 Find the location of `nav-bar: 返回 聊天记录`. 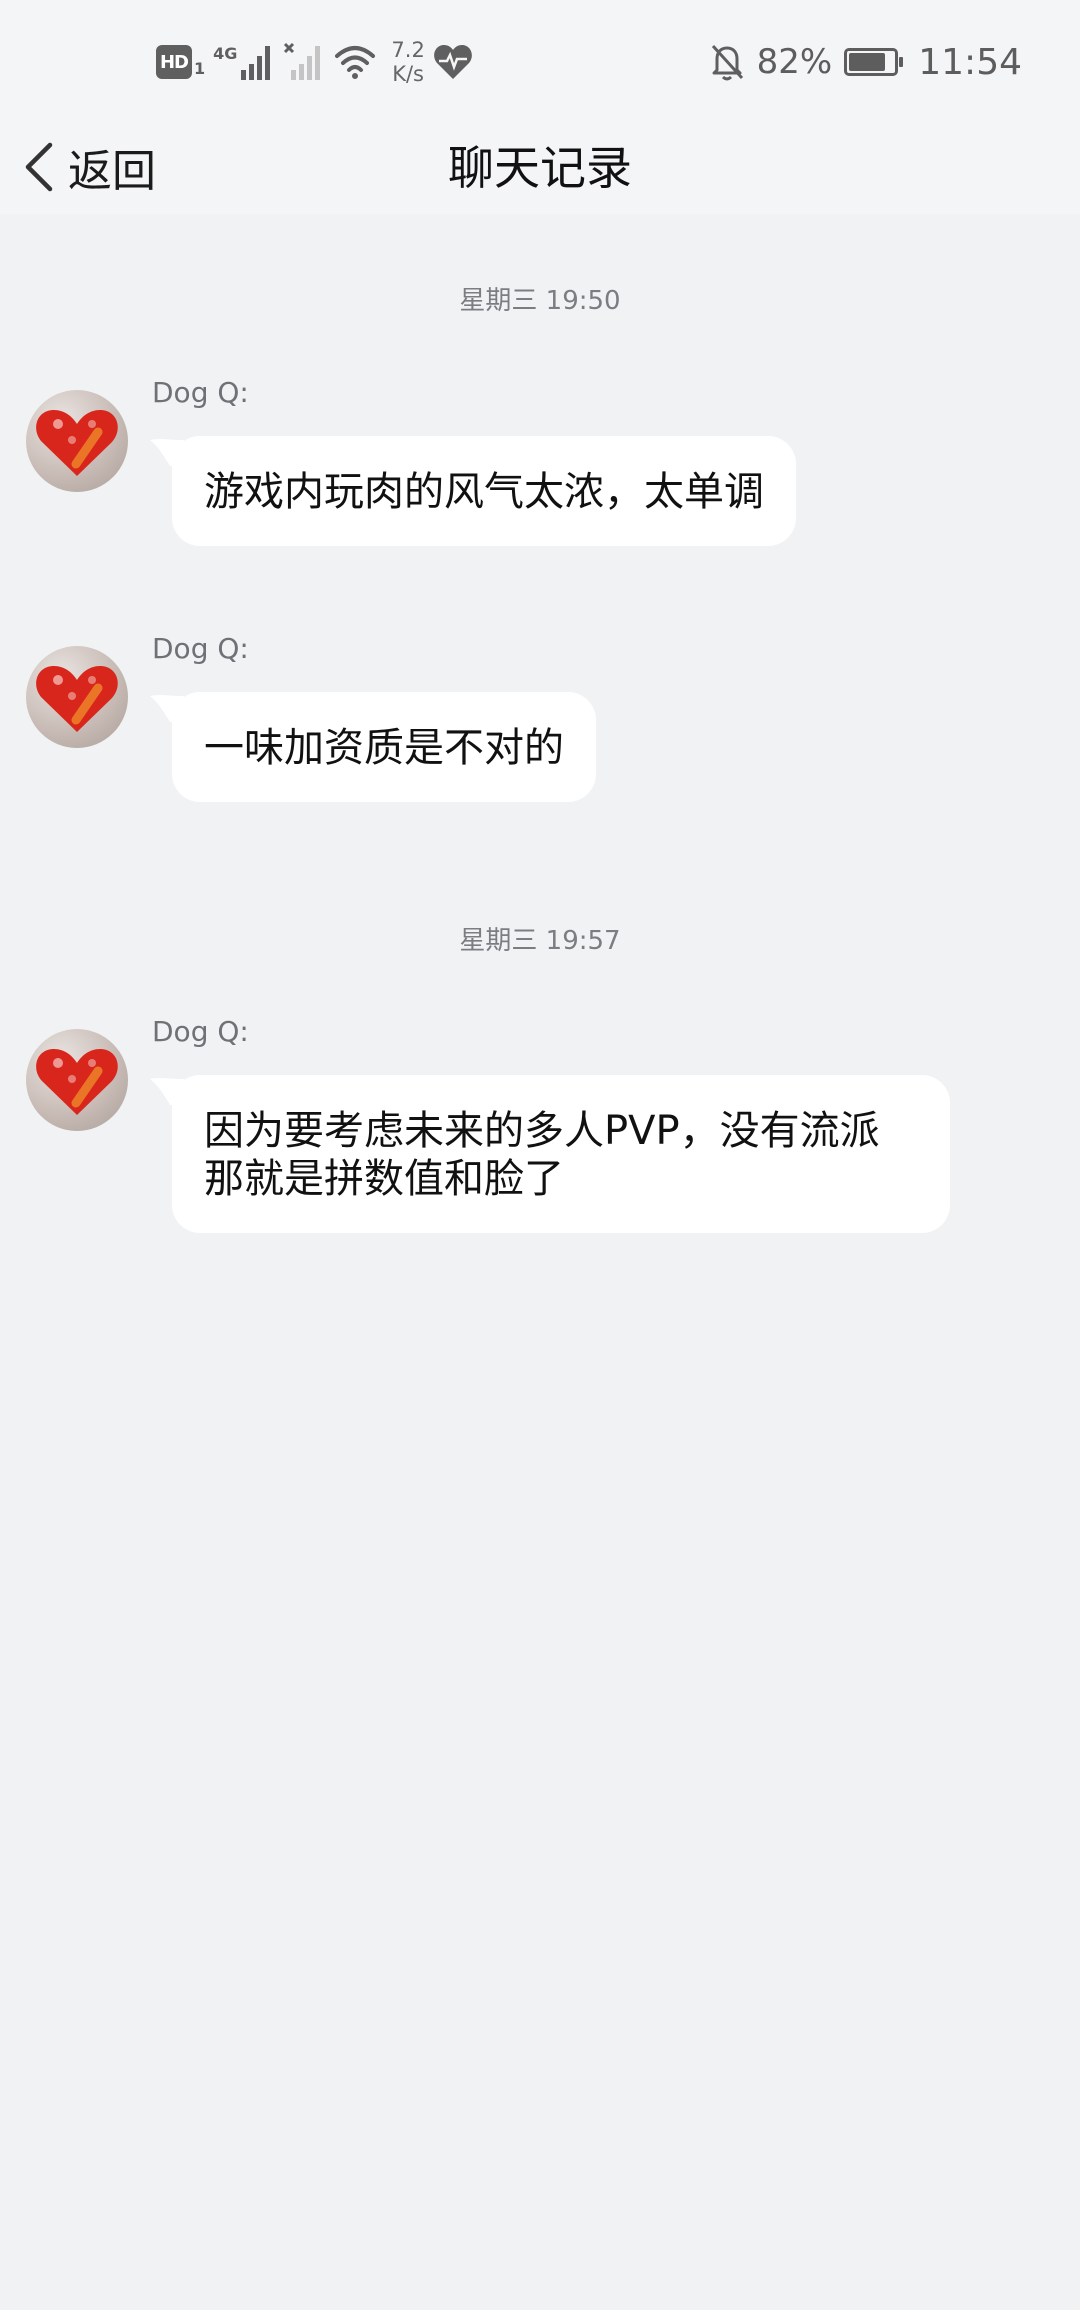

nav-bar: 返回 聊天记录 is located at coordinates (540, 167).